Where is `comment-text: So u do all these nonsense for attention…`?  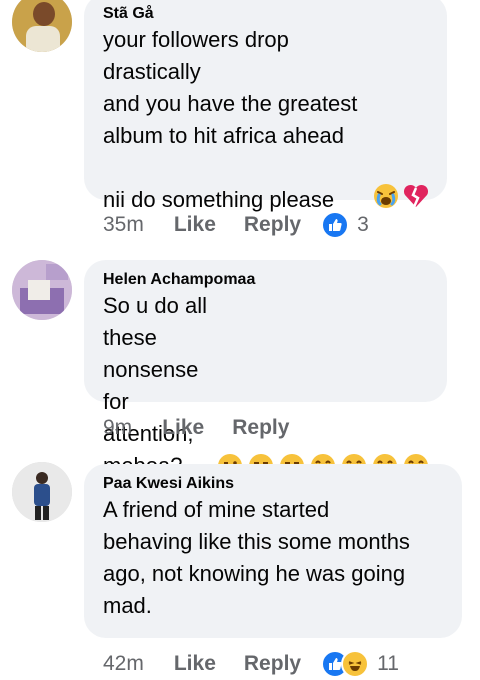 comment-text: So u do all these nonsense for attention… is located at coordinates (155, 385).